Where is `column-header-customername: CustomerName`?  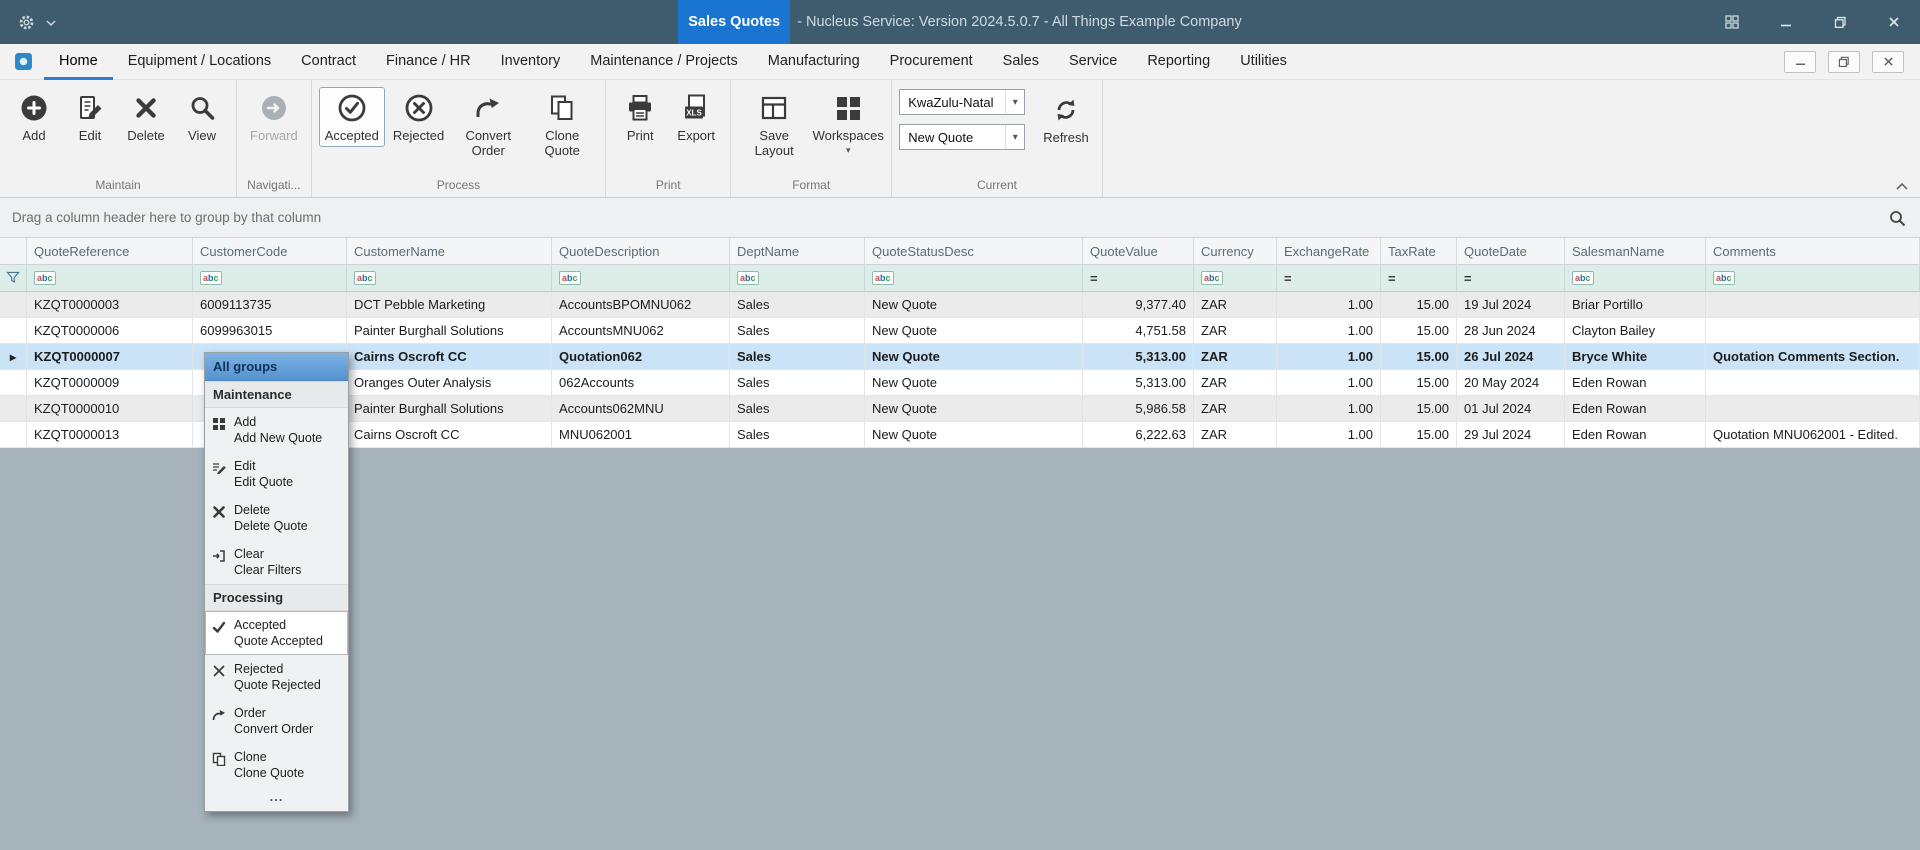
column-header-customername: CustomerName is located at coordinates (449, 251).